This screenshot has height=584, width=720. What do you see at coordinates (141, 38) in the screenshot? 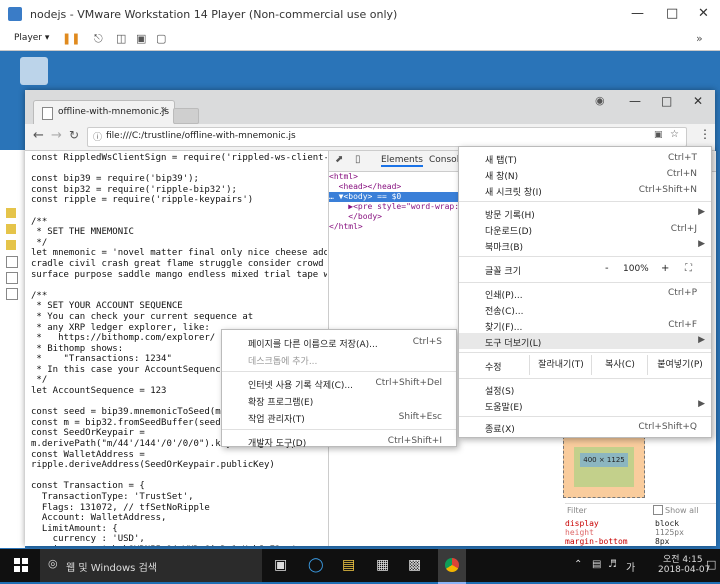
I see `fit-guest-icon: ▣` at bounding box center [141, 38].